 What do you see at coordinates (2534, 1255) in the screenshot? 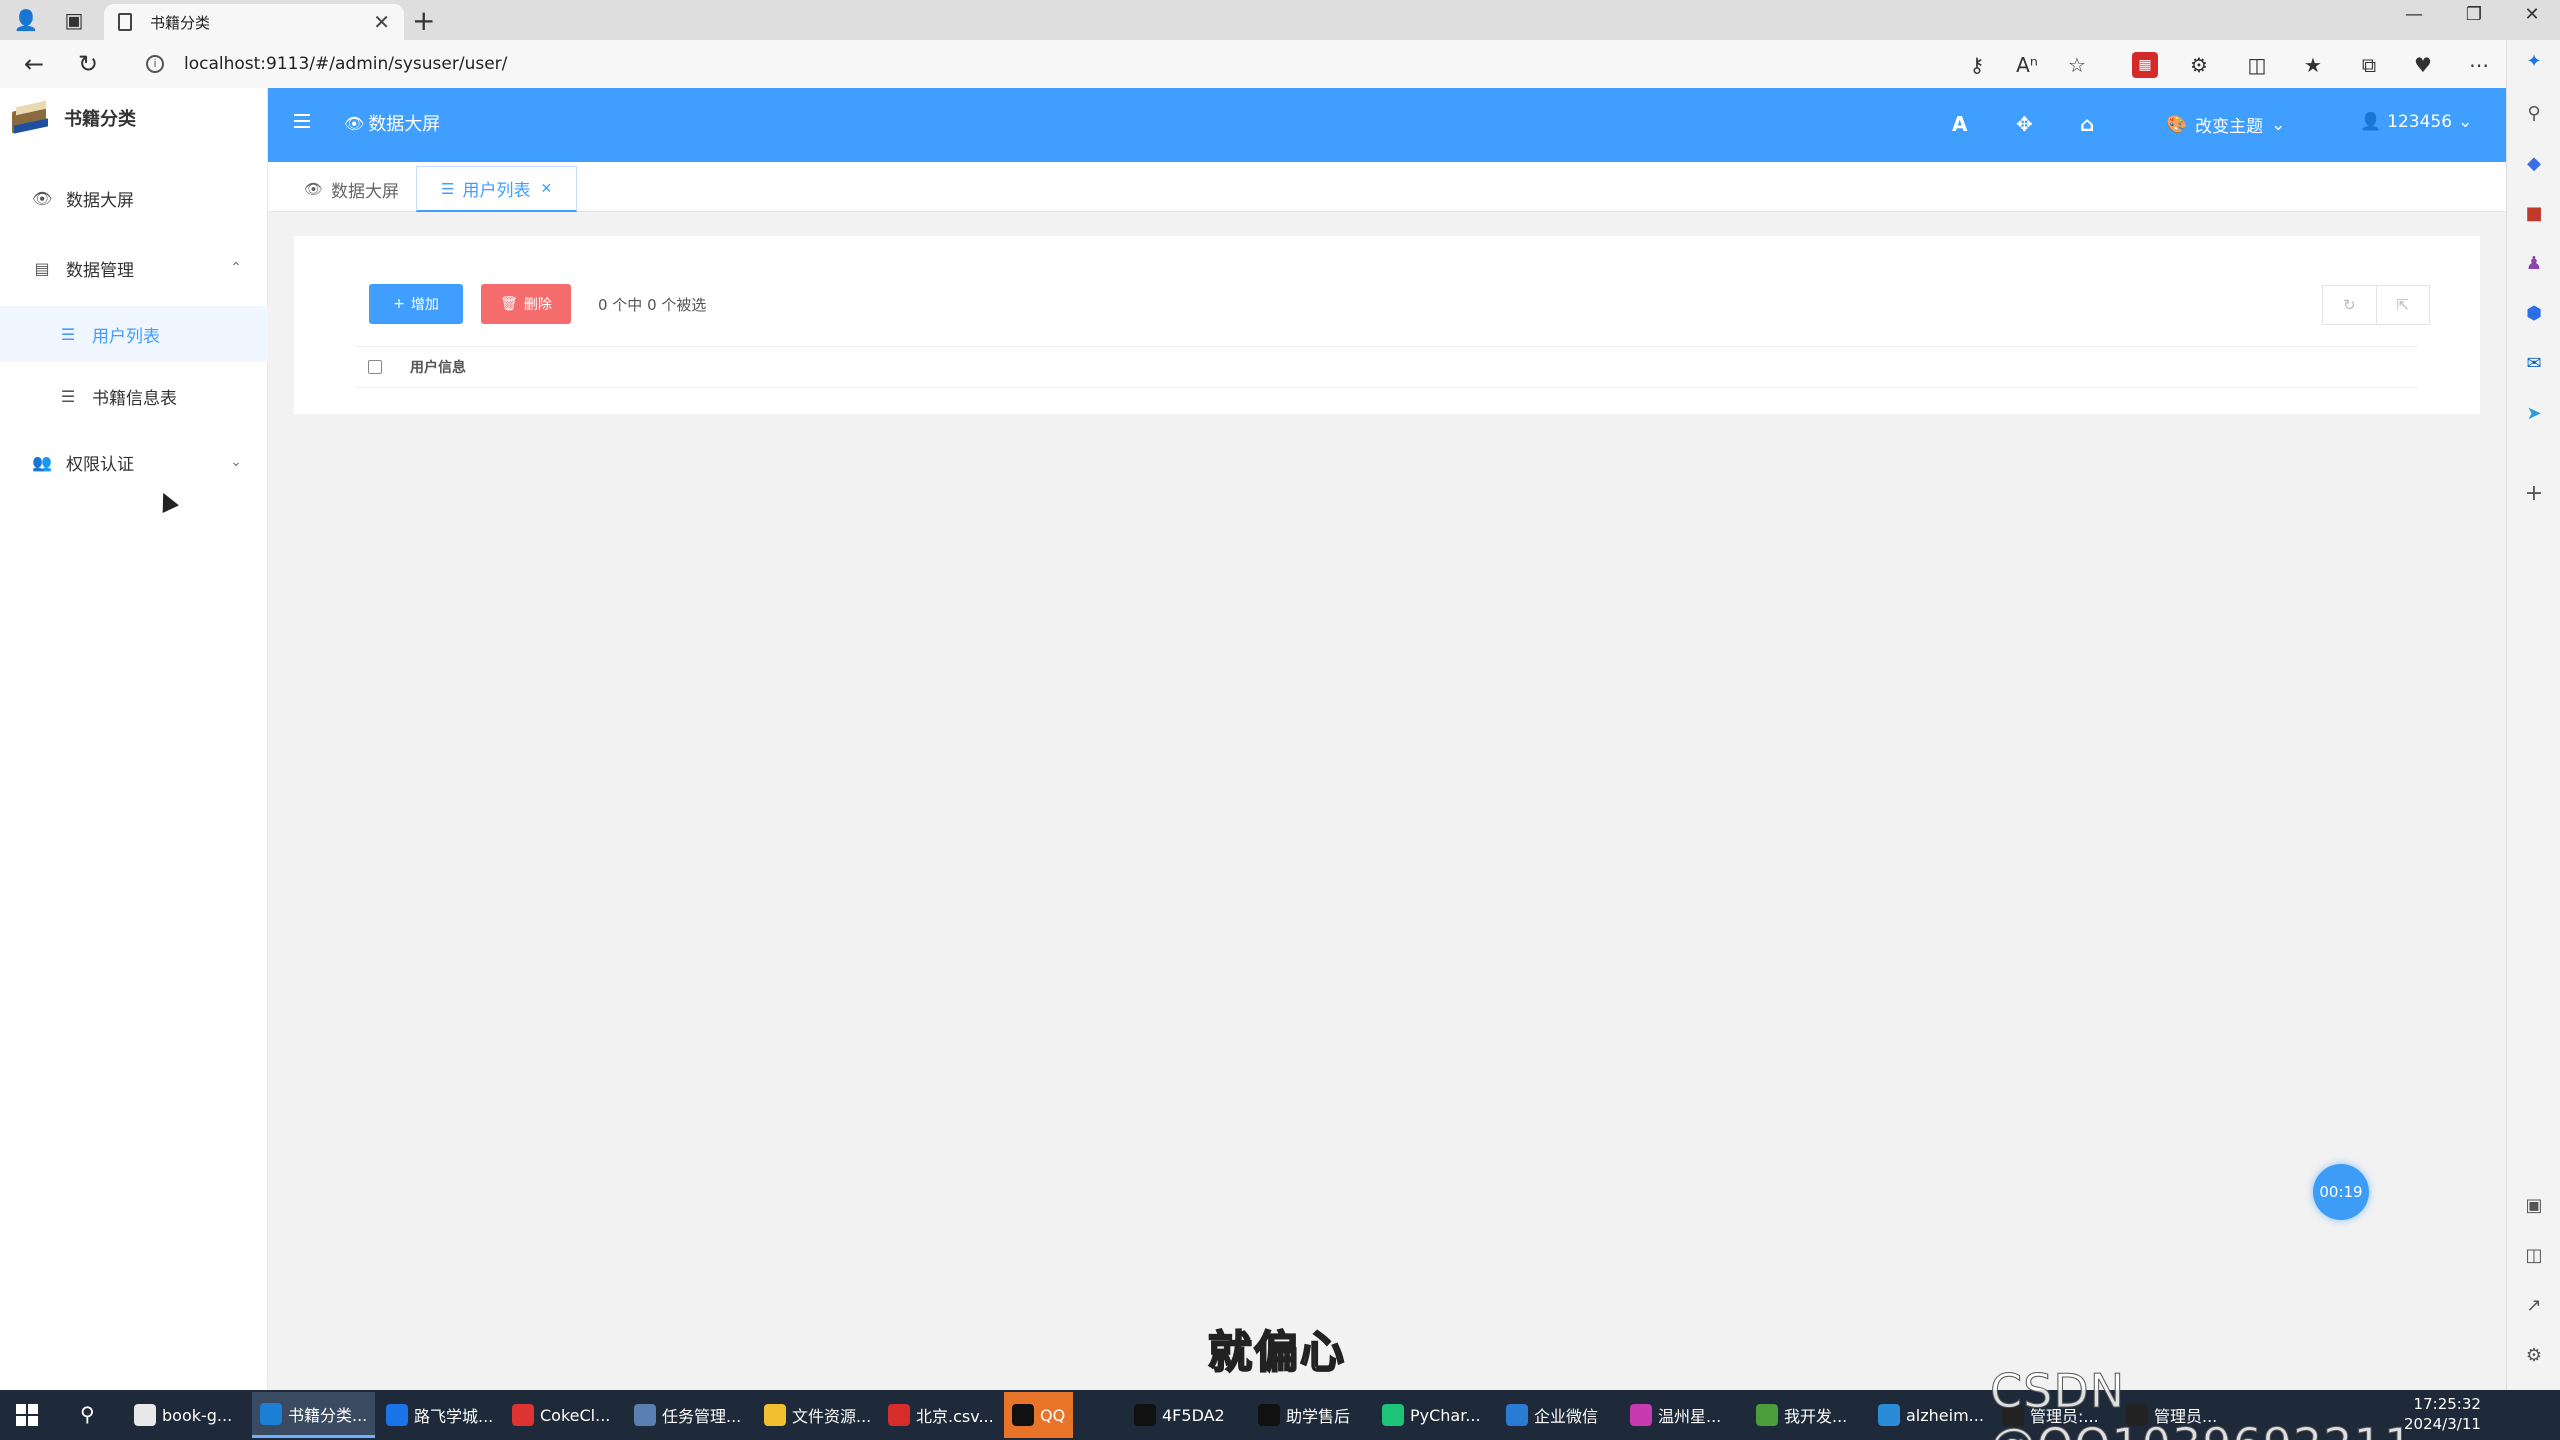
I see `sidebar-toggle-icon: ◫` at bounding box center [2534, 1255].